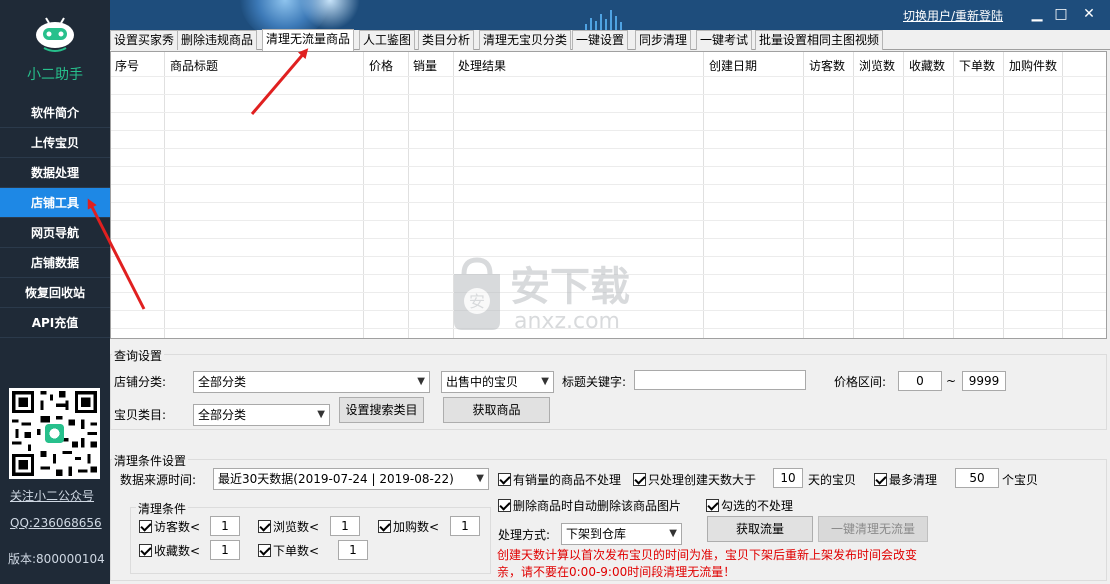  I want to click on column-header-orders: 下单数, so click(977, 65).